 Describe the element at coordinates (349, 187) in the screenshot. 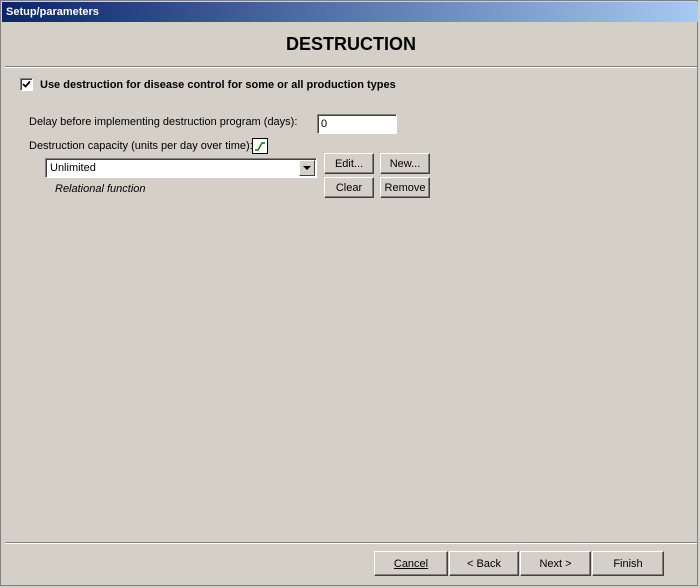

I see `clear-function-button: Clear` at that location.